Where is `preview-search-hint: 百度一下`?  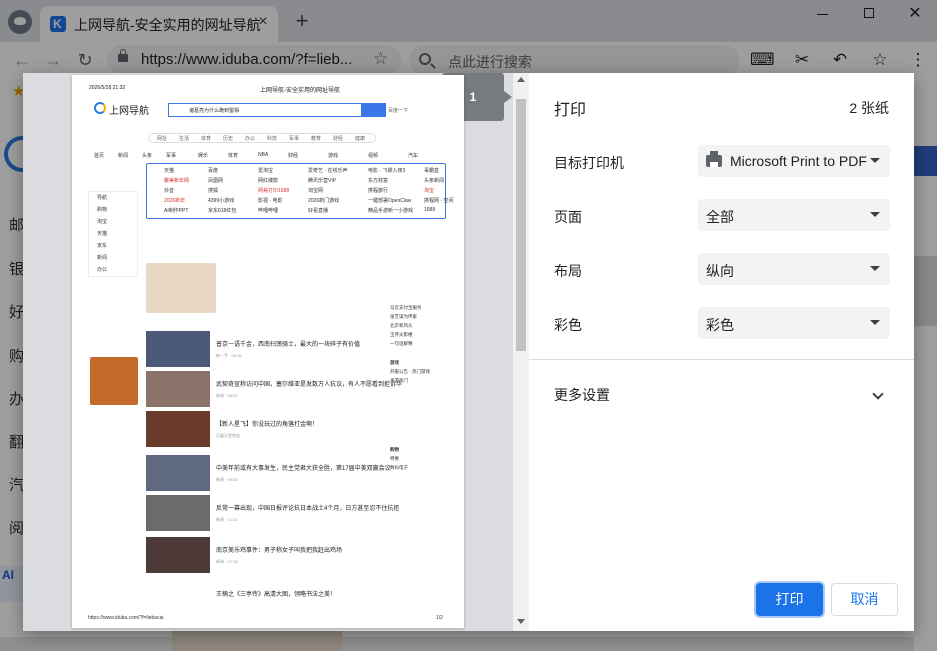
preview-search-hint: 百度一下 is located at coordinates (398, 111).